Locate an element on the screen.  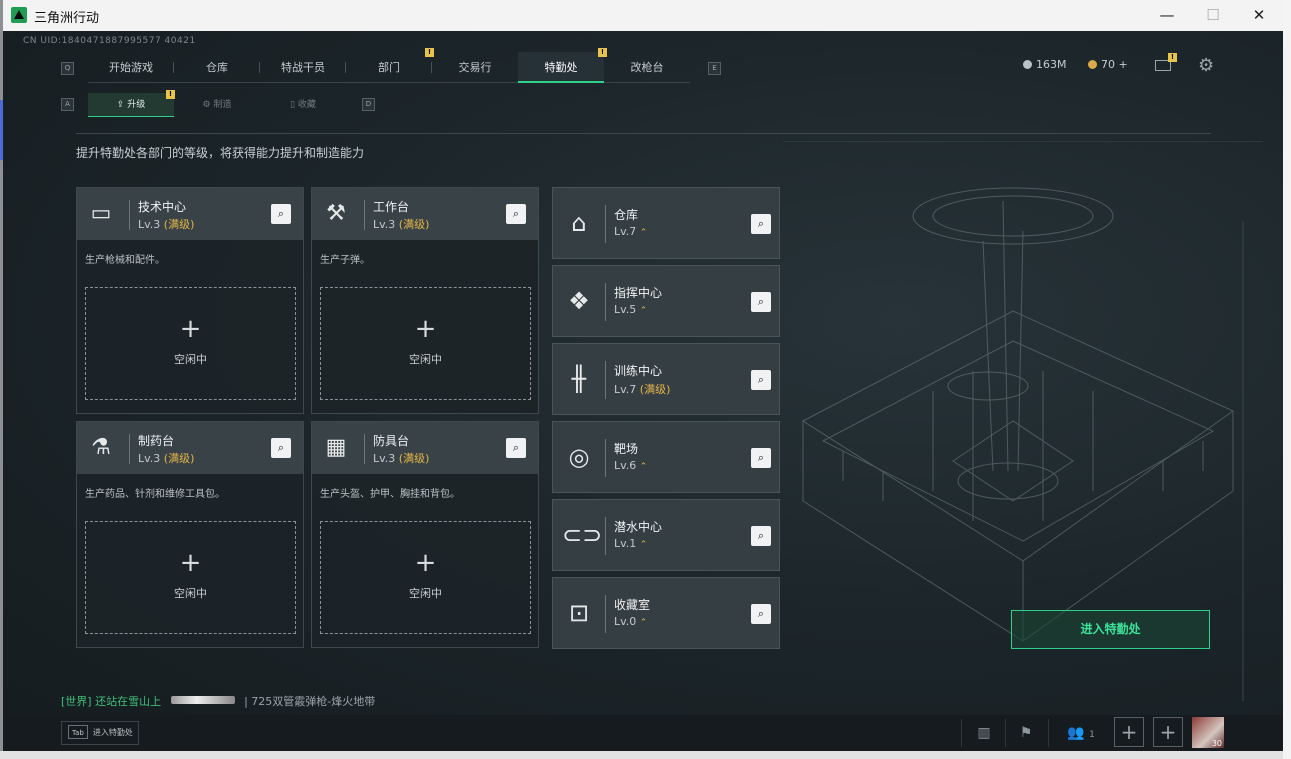
maximize-button: ☐ is located at coordinates (1213, 15).